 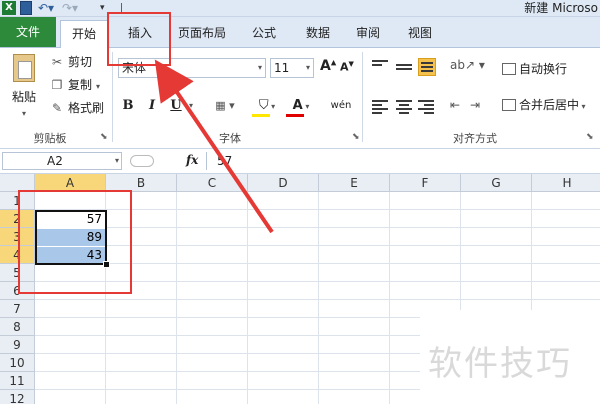 What do you see at coordinates (17, 219) in the screenshot?
I see `row-header-2: 2` at bounding box center [17, 219].